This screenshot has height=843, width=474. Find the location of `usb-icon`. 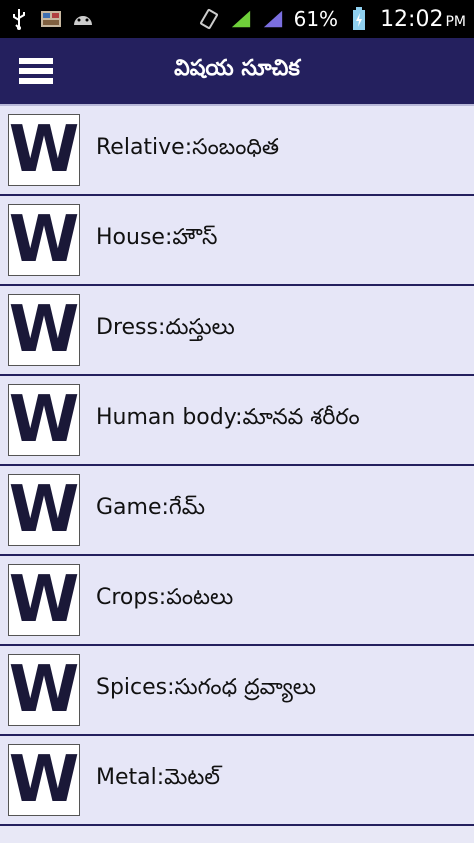

usb-icon is located at coordinates (19, 19).